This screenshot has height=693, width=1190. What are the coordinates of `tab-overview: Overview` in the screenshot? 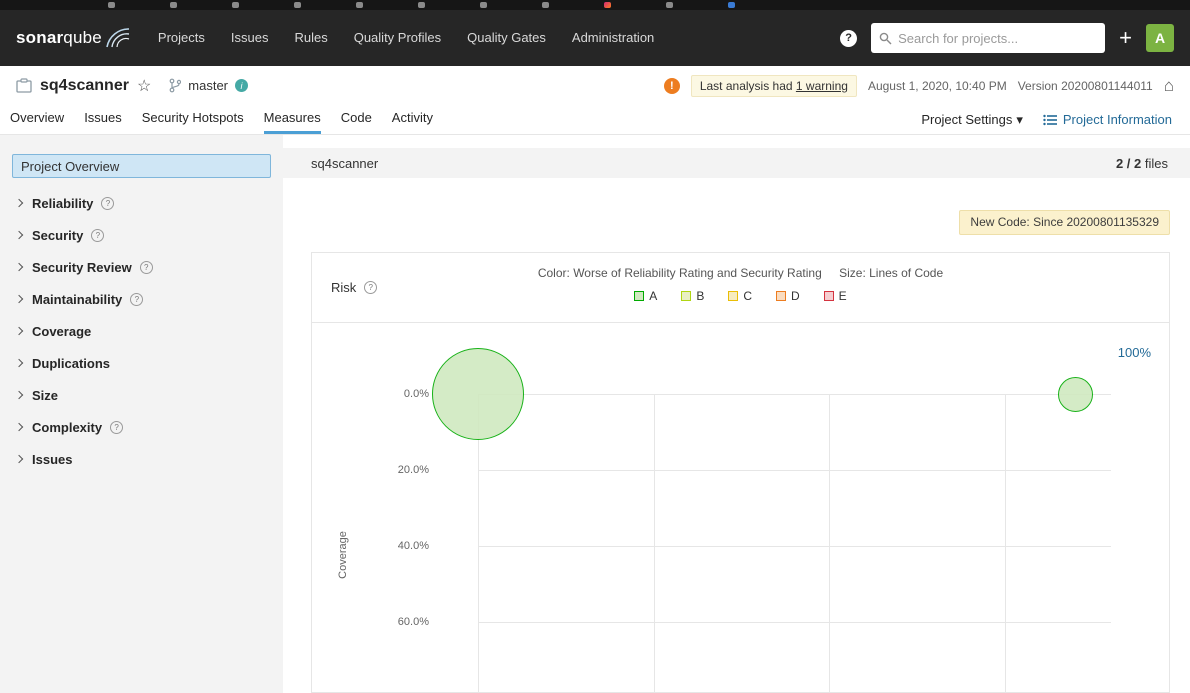 It's located at (37, 119).